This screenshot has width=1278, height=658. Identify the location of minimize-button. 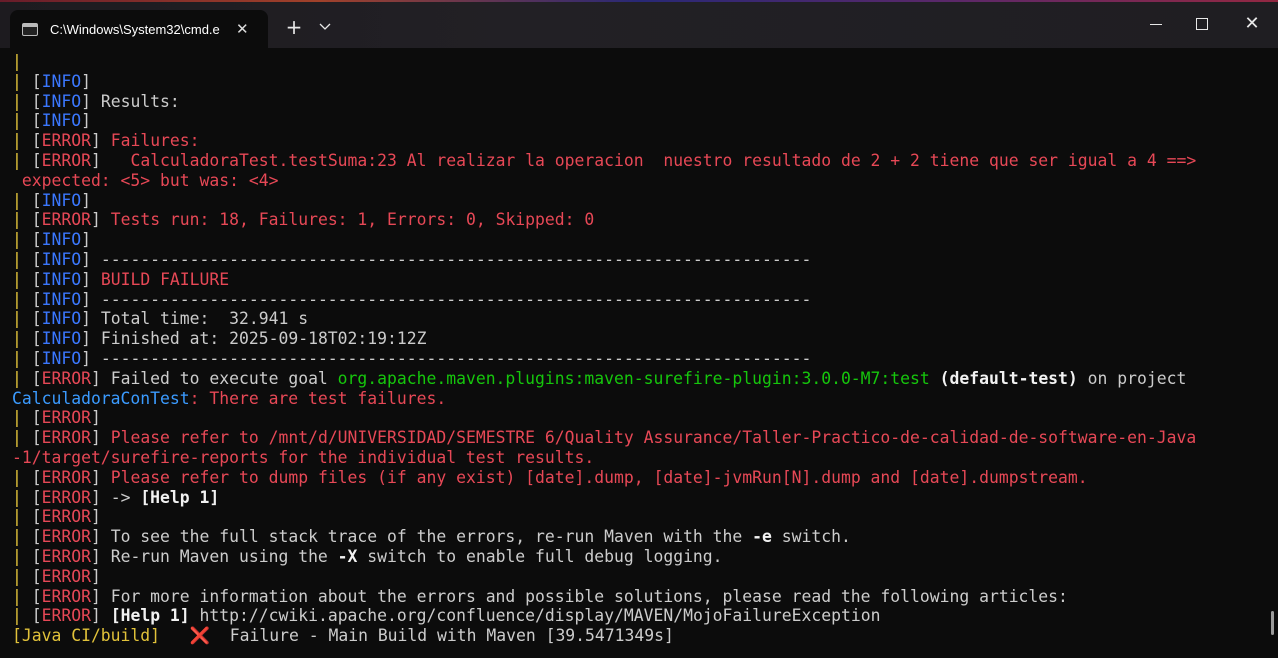
(1156, 24).